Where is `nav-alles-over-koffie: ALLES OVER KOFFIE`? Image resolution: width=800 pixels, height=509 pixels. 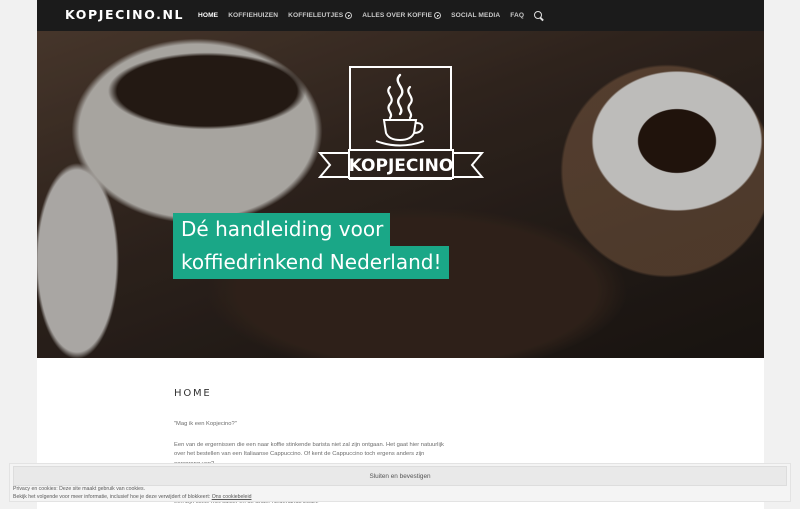 nav-alles-over-koffie: ALLES OVER KOFFIE is located at coordinates (402, 15).